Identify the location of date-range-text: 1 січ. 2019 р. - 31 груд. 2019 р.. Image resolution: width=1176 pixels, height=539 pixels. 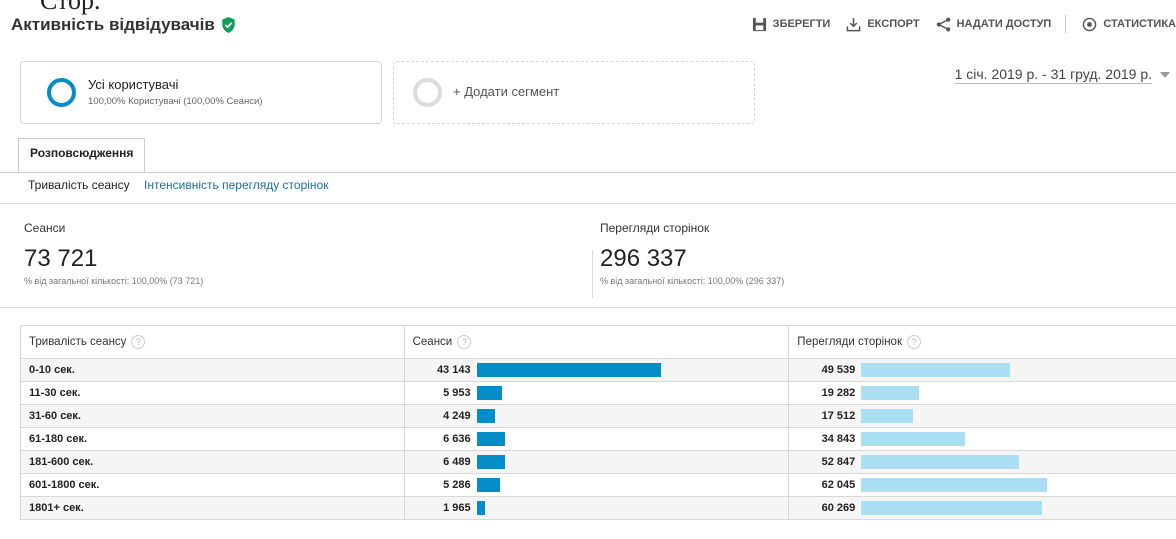
(1053, 75).